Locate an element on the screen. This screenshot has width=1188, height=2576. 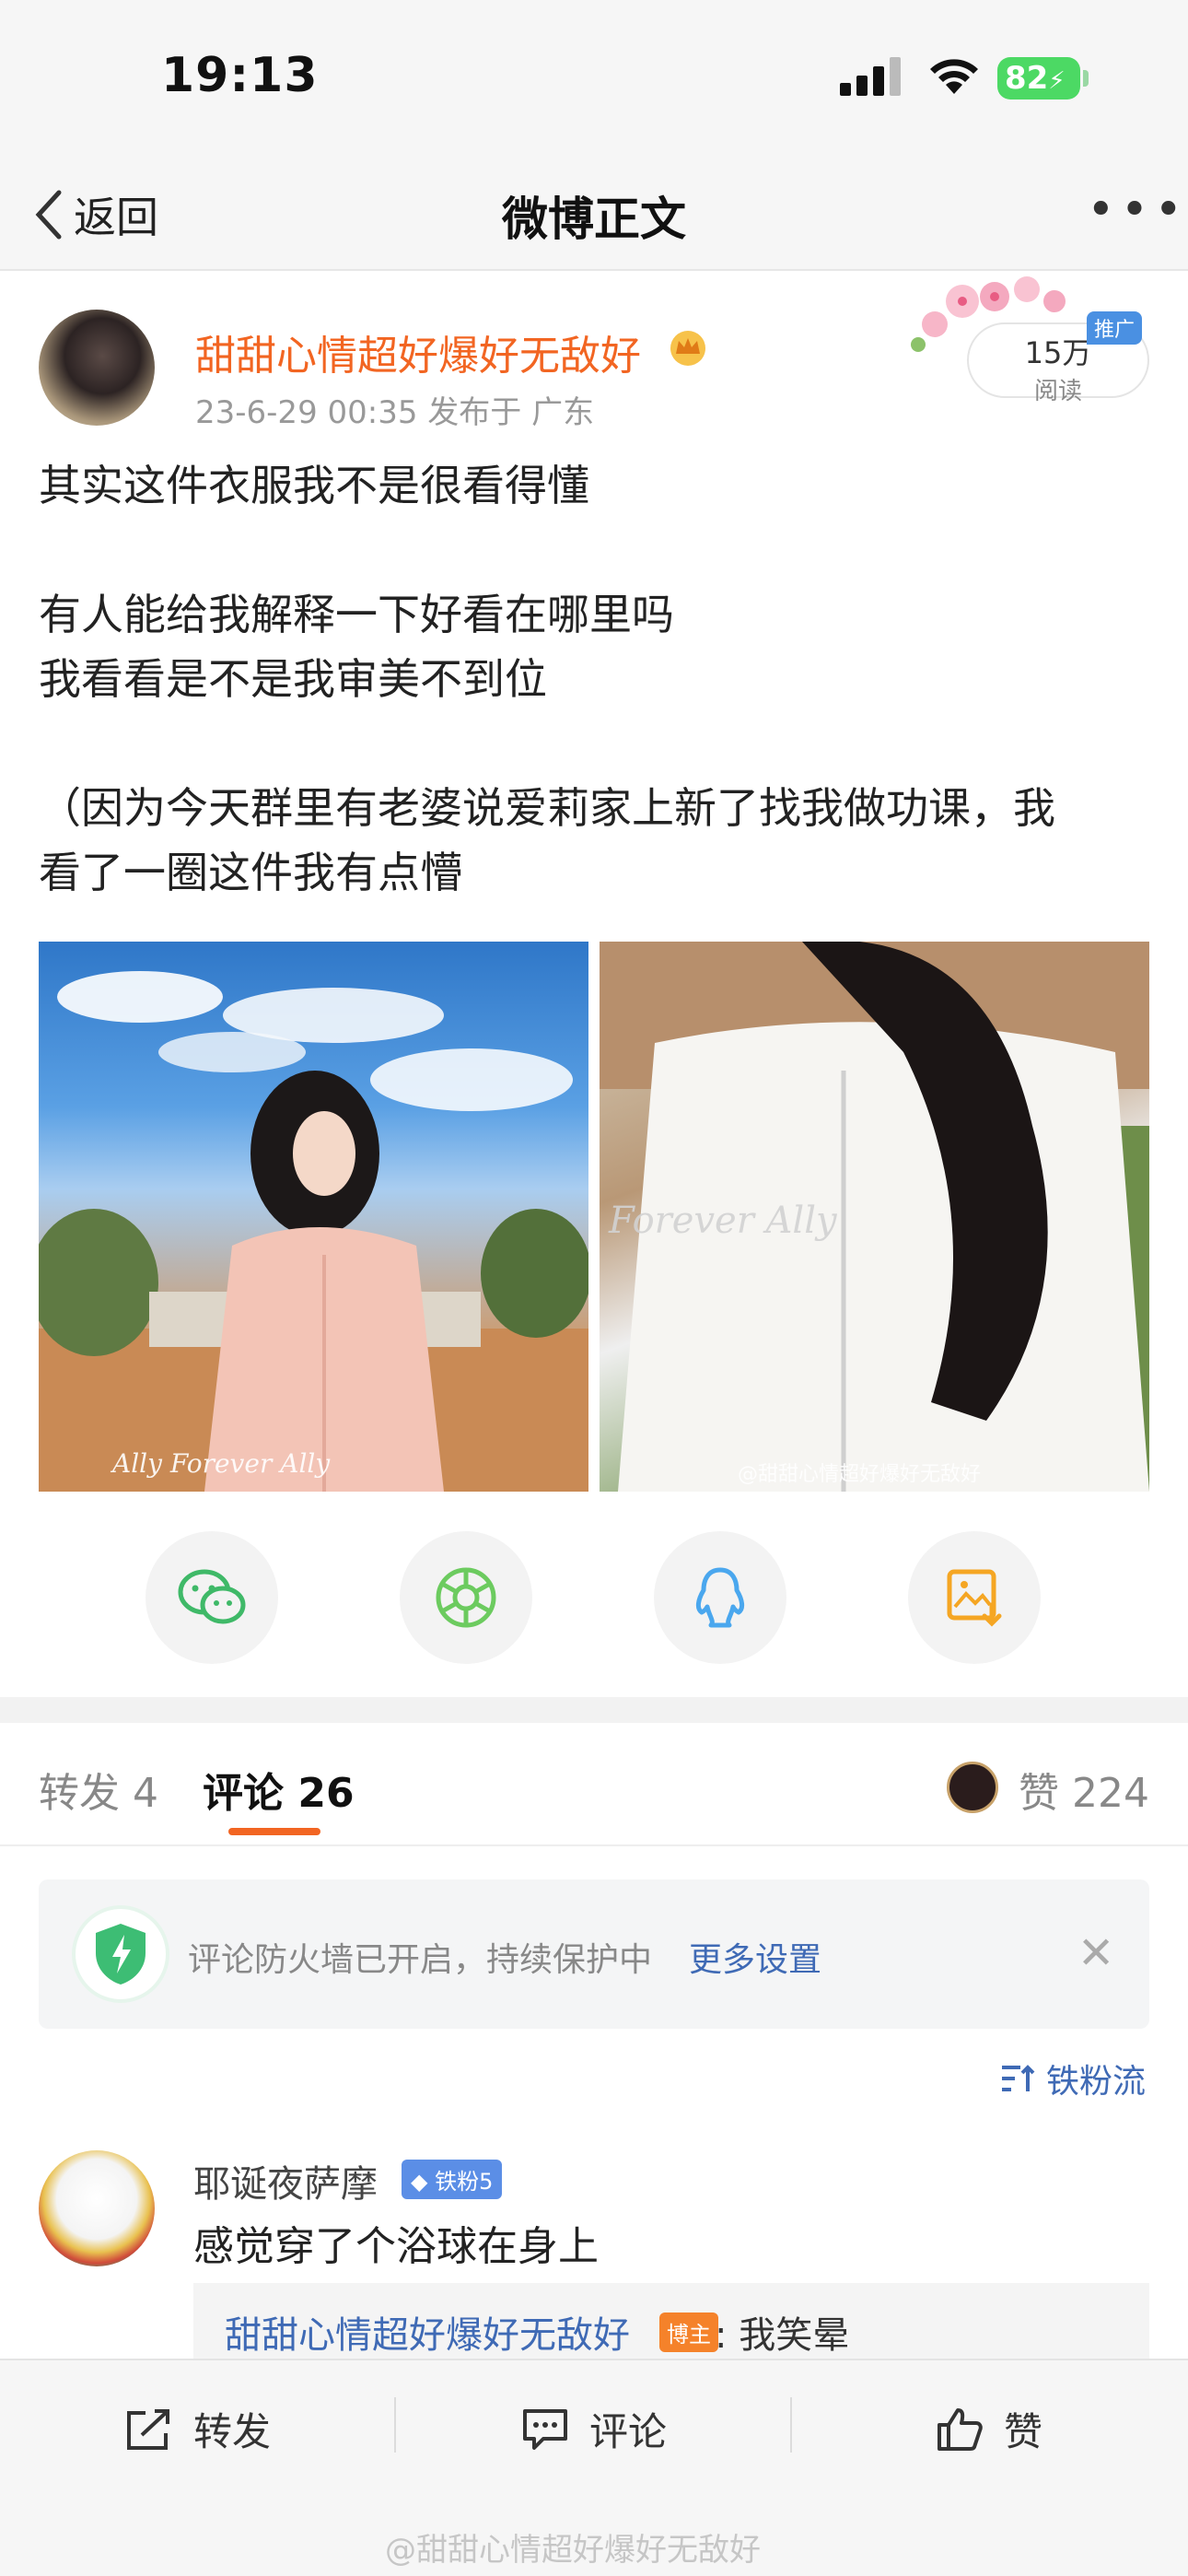
fan-badge: ◆ 铁粉5 is located at coordinates (452, 2179).